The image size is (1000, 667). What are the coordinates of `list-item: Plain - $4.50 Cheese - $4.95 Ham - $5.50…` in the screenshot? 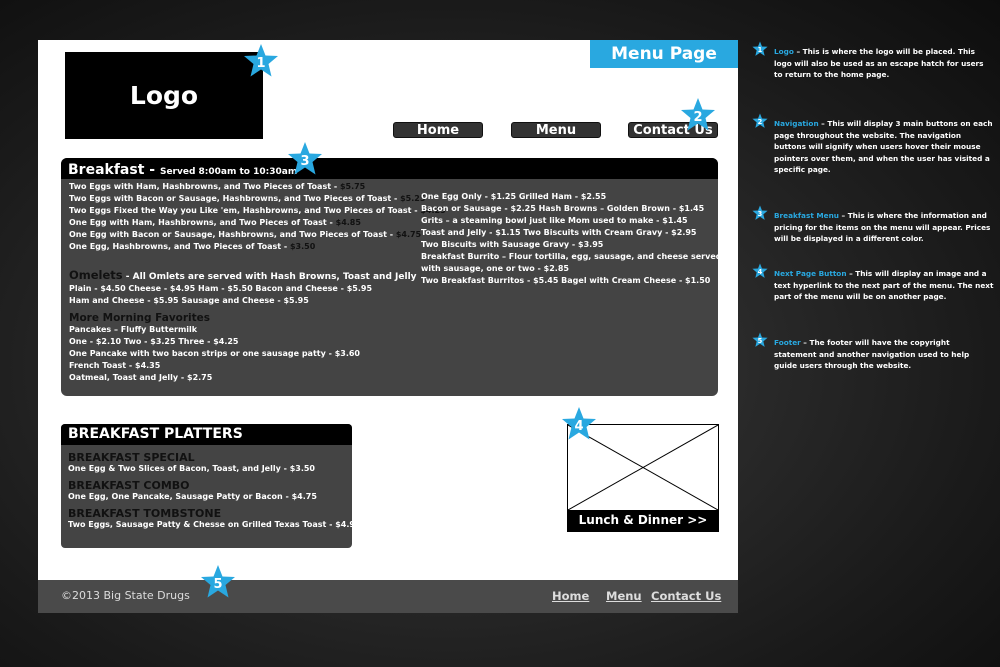 It's located at (221, 288).